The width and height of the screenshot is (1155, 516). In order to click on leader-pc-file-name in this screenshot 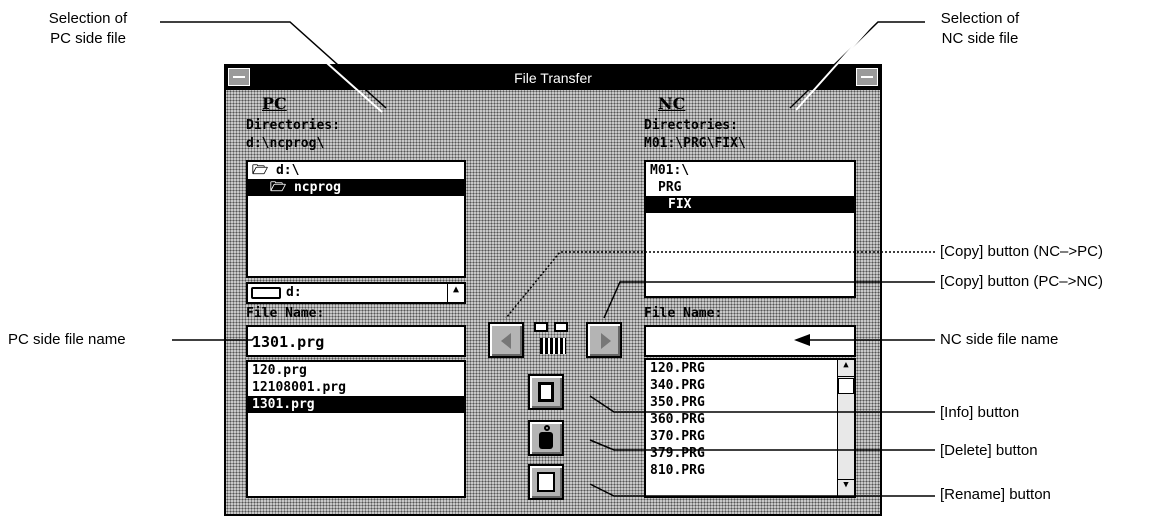, I will do `click(213, 339)`.